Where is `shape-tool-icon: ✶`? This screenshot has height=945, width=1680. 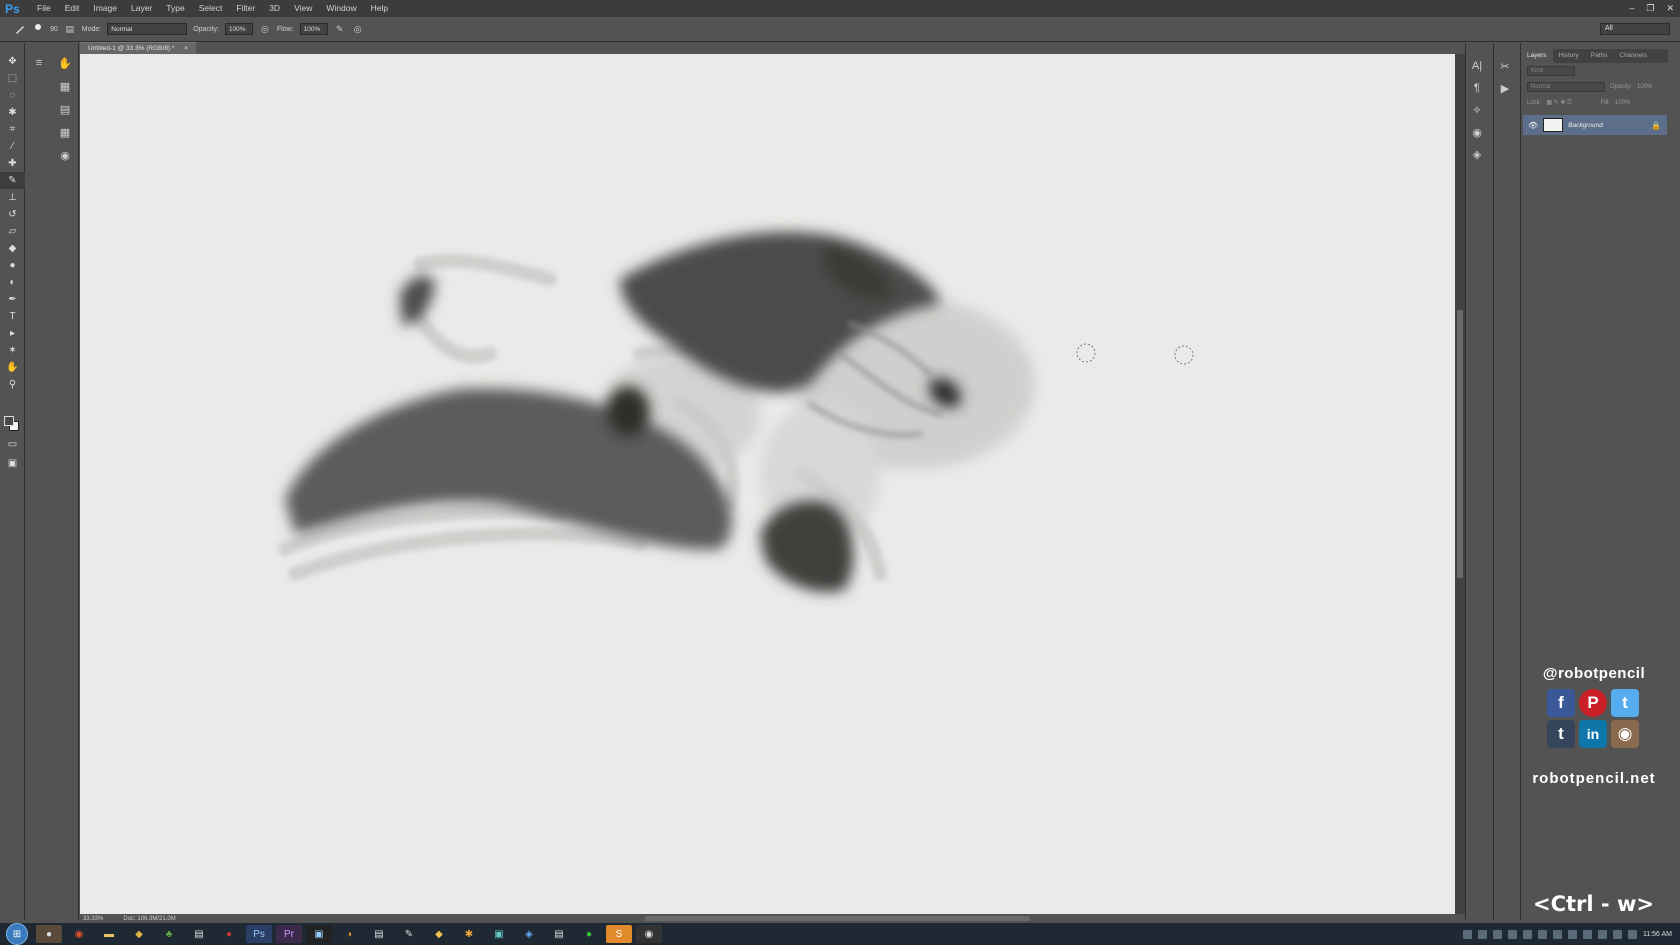 shape-tool-icon: ✶ is located at coordinates (12, 350).